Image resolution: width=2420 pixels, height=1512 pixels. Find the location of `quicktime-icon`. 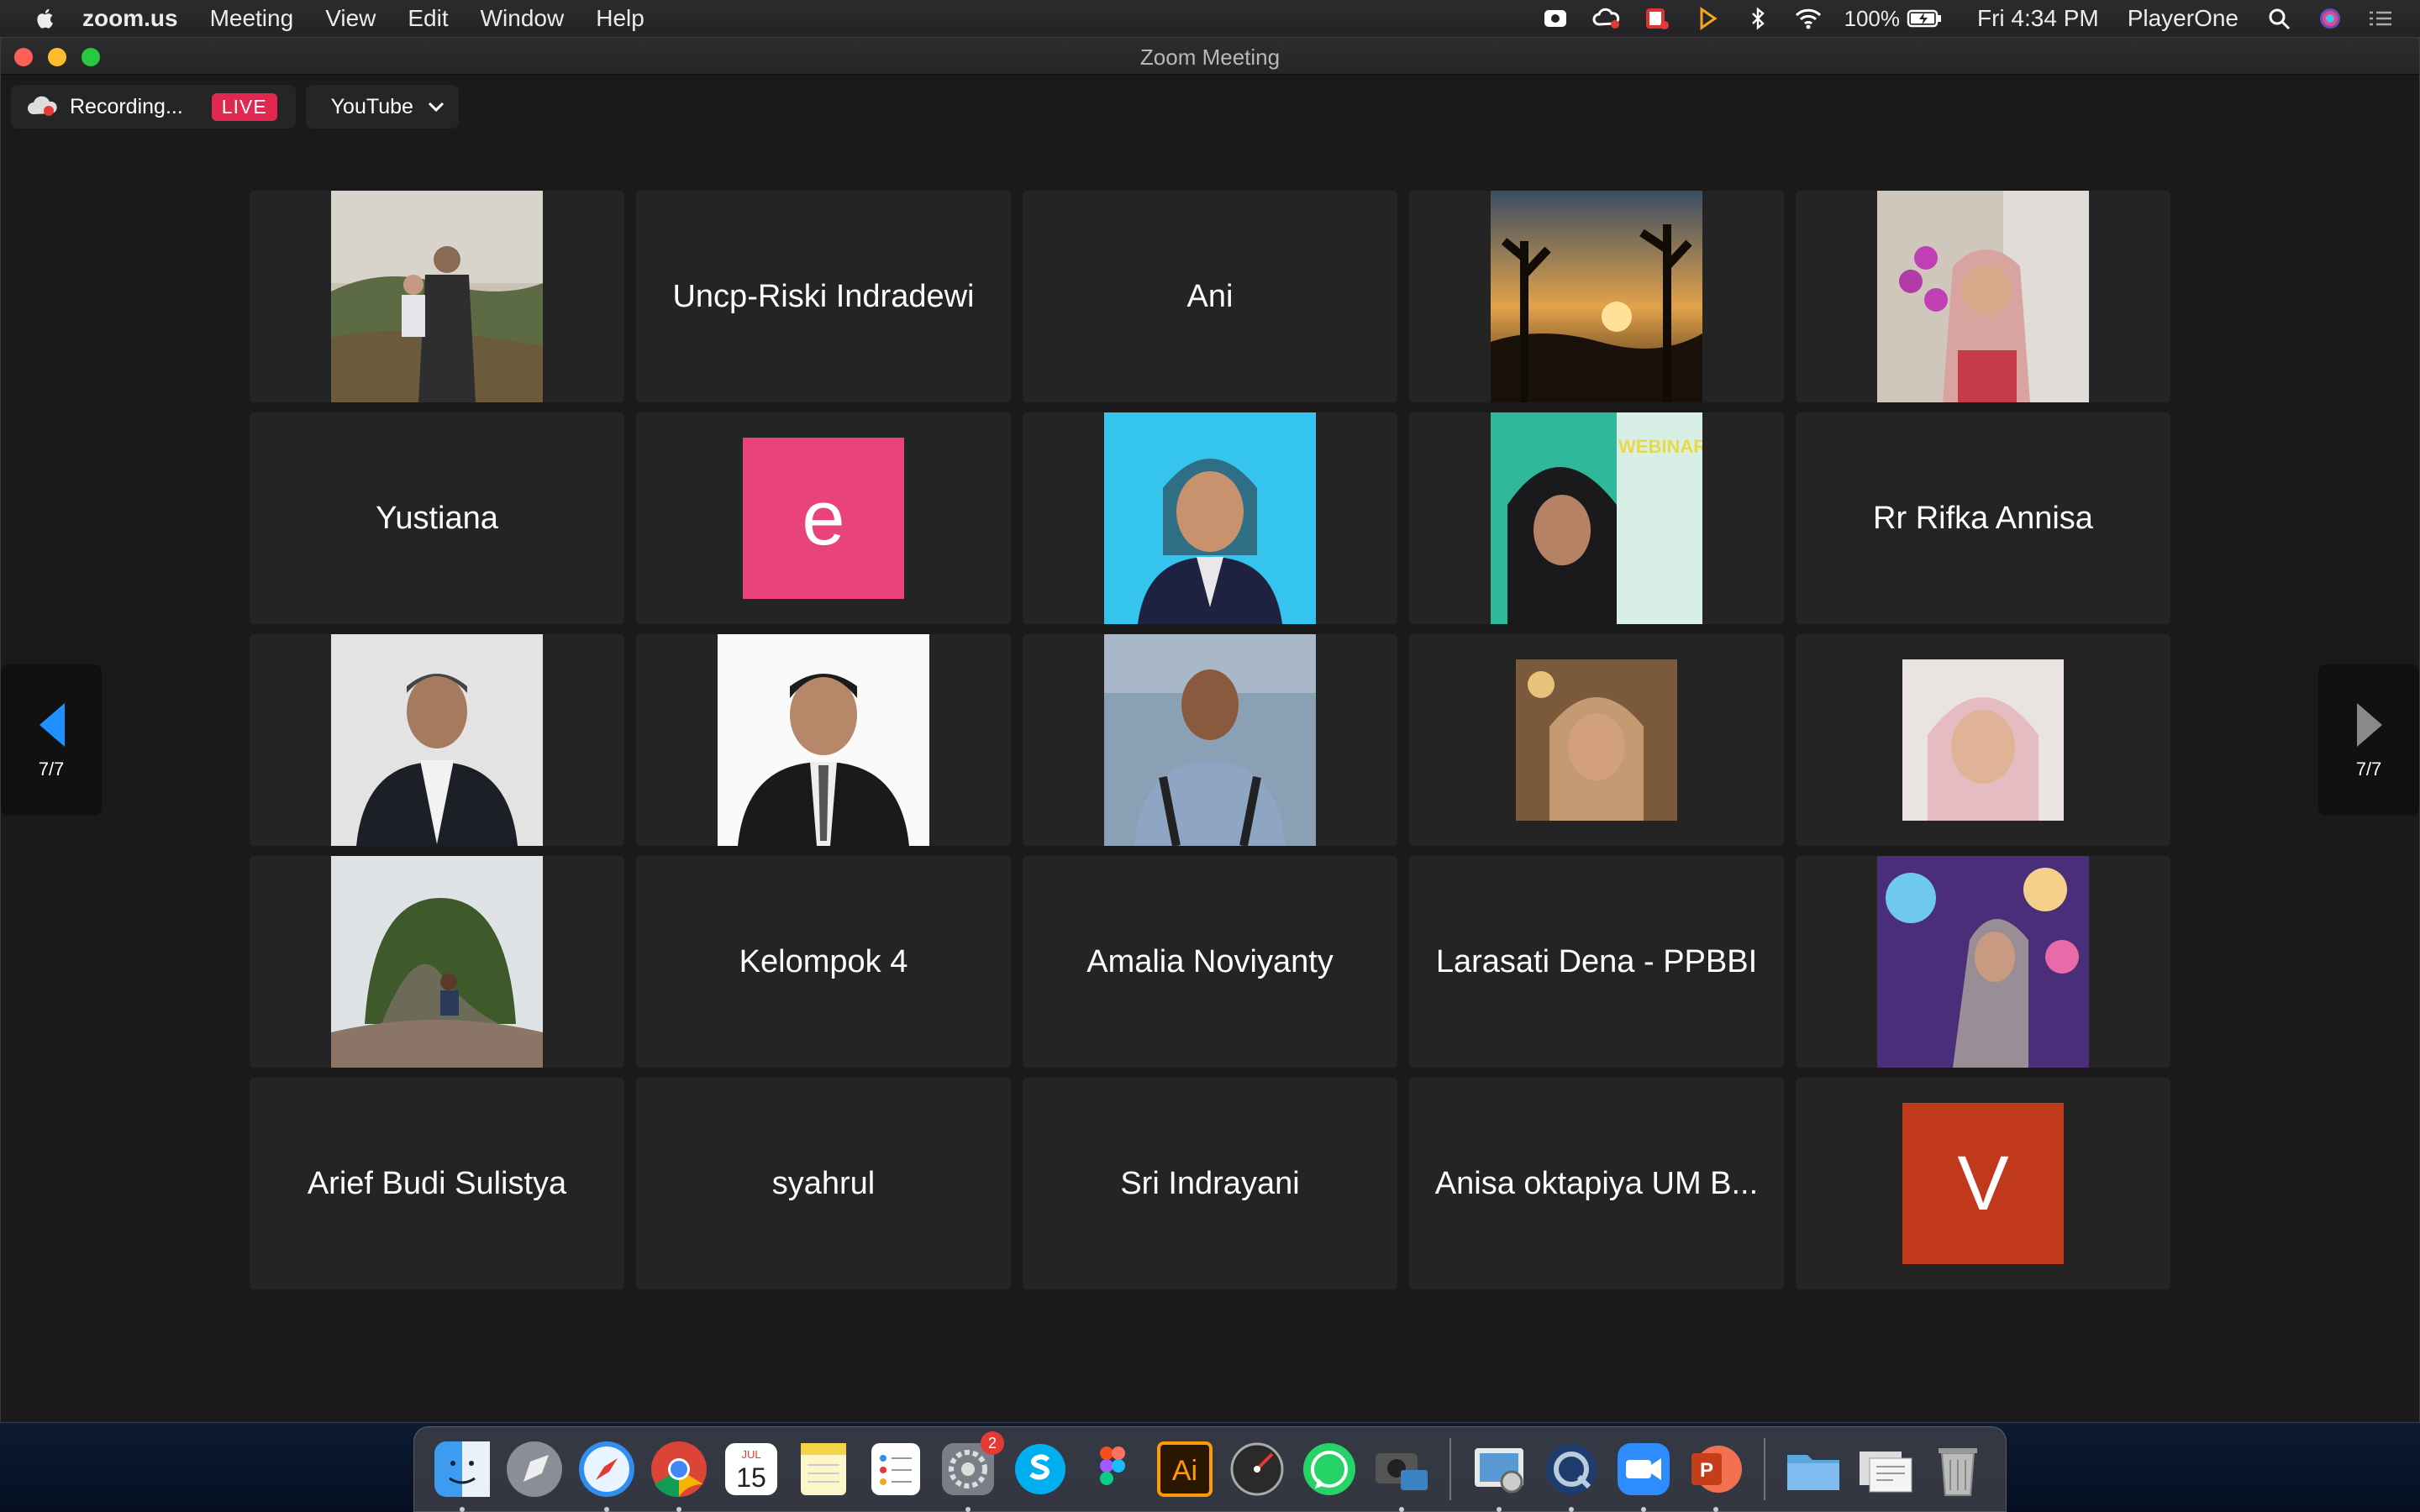

quicktime-icon is located at coordinates (1571, 1475).